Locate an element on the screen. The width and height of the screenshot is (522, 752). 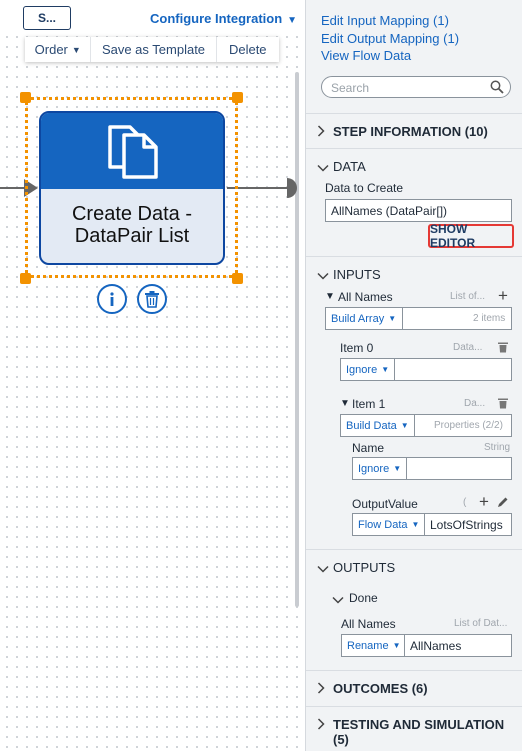
output-value-field: LotsOfStrings is located at coordinates (468, 524).